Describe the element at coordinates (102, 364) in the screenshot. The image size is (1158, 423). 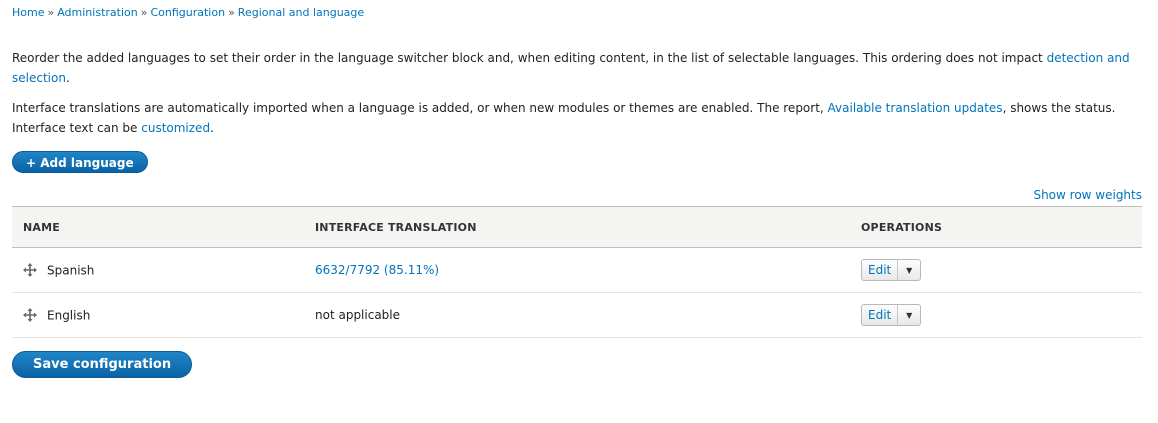
I see `save-configuration-button: Save configuration` at that location.